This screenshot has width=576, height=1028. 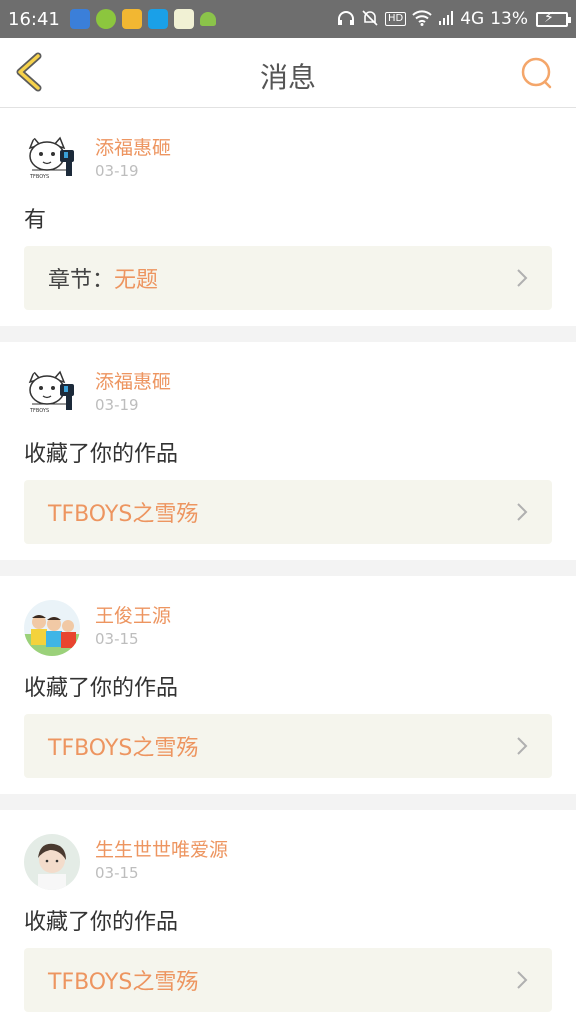 I want to click on message-text: 有, so click(x=35, y=220).